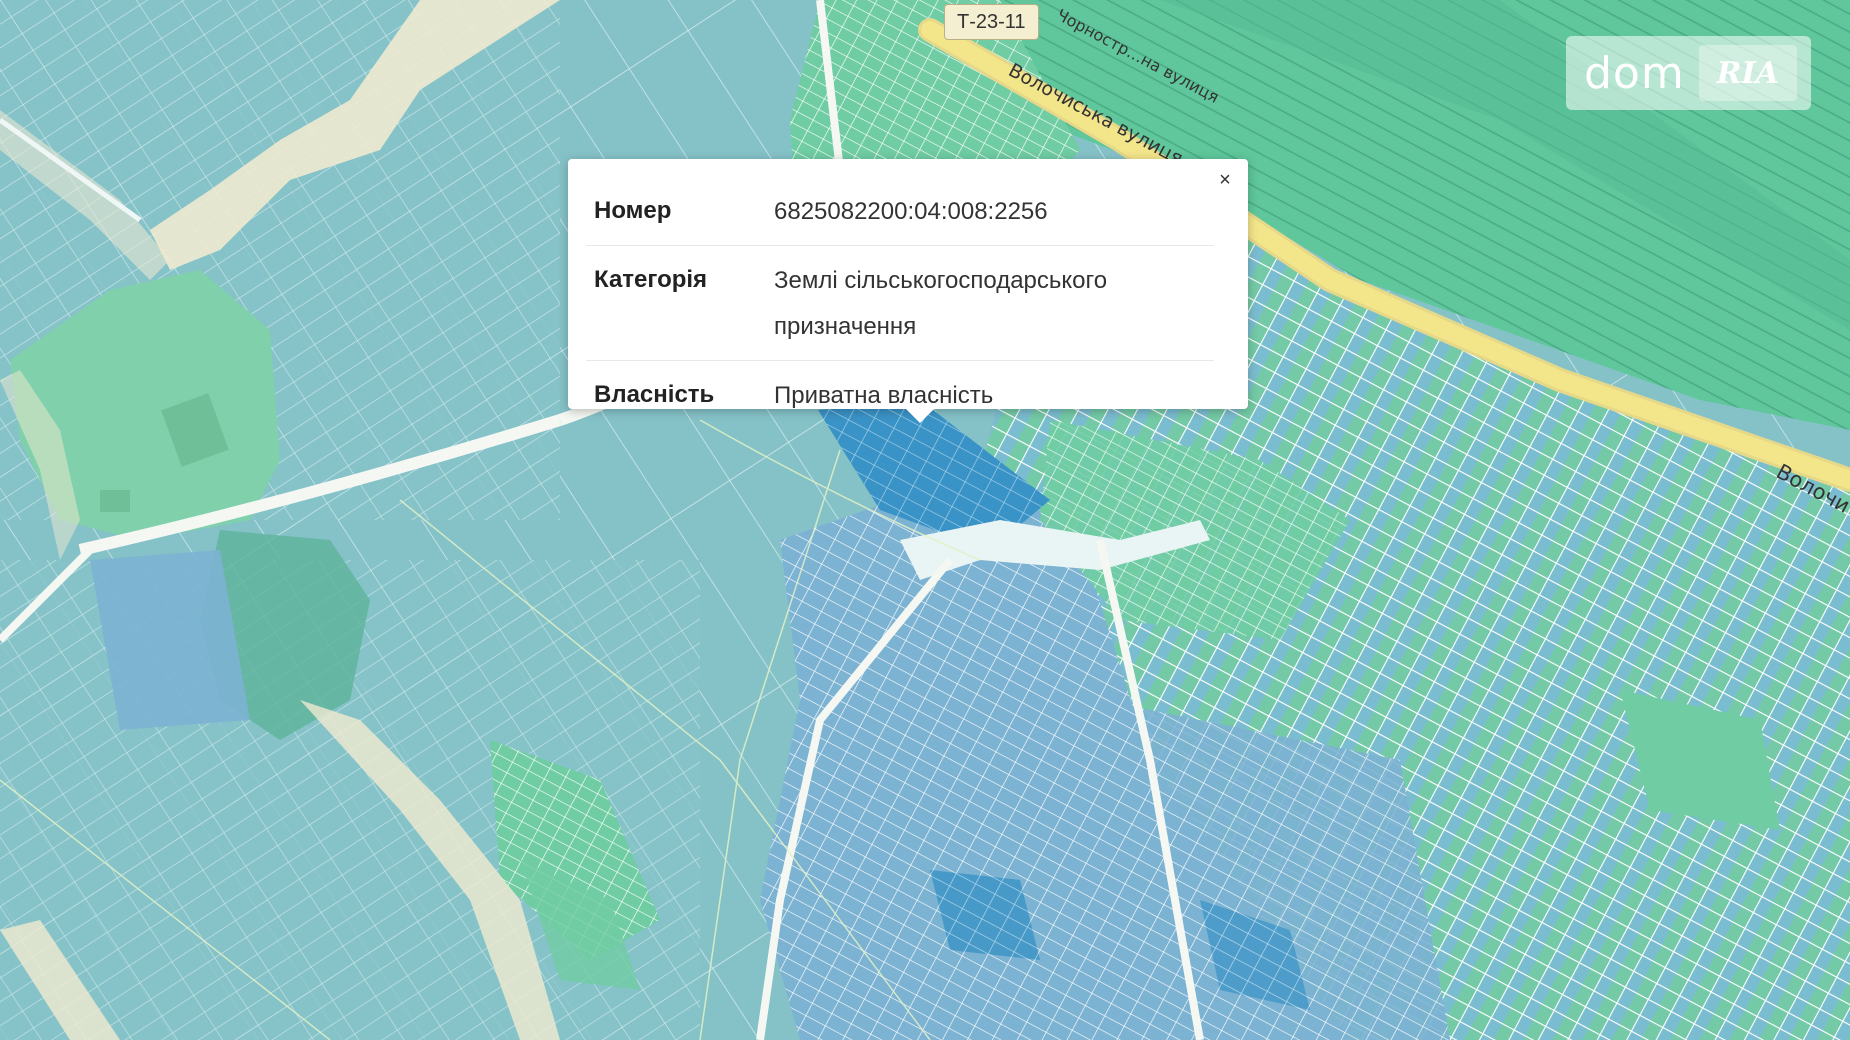  I want to click on domria-logo: dom RIA, so click(1688, 73).